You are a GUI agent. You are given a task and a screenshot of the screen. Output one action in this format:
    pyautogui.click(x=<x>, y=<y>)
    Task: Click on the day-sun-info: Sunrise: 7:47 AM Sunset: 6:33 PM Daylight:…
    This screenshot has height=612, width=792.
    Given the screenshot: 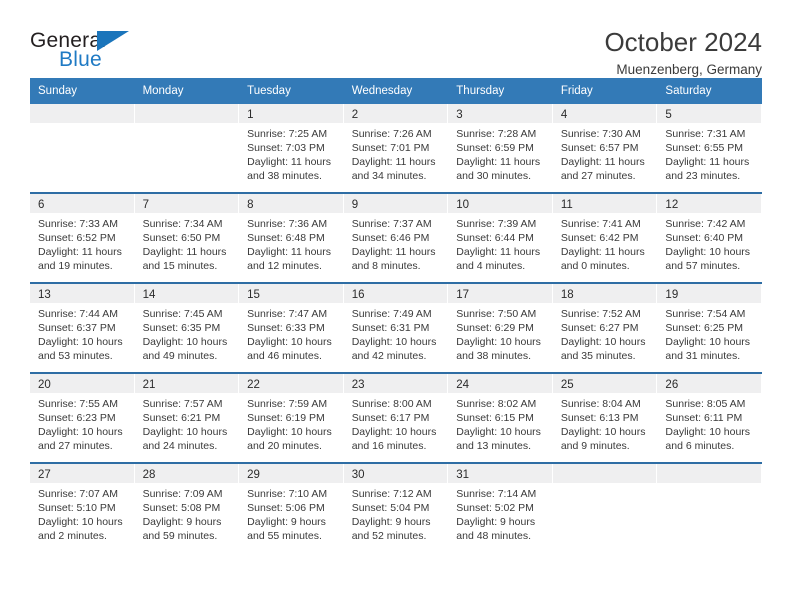 What is the action you would take?
    pyautogui.click(x=291, y=333)
    